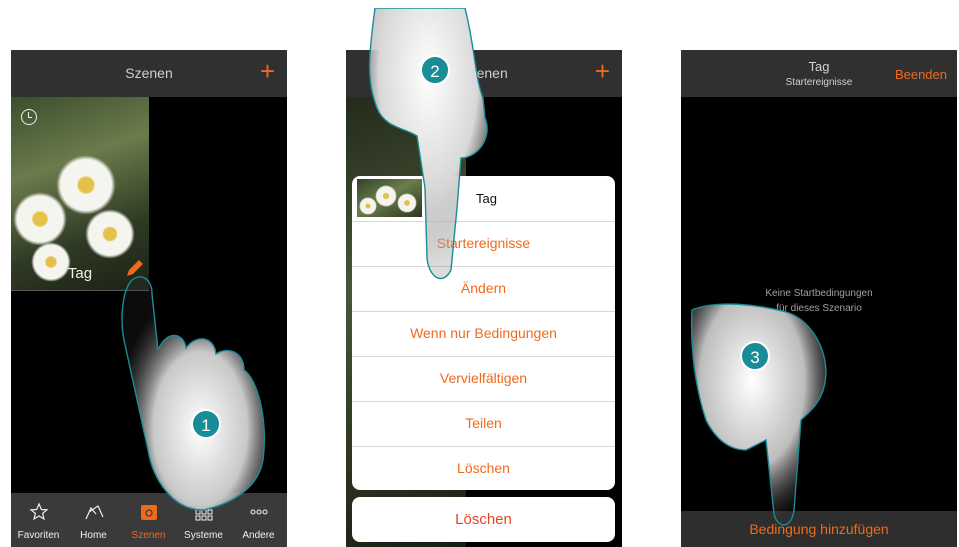  I want to click on page-title: Szenen, so click(149, 73).